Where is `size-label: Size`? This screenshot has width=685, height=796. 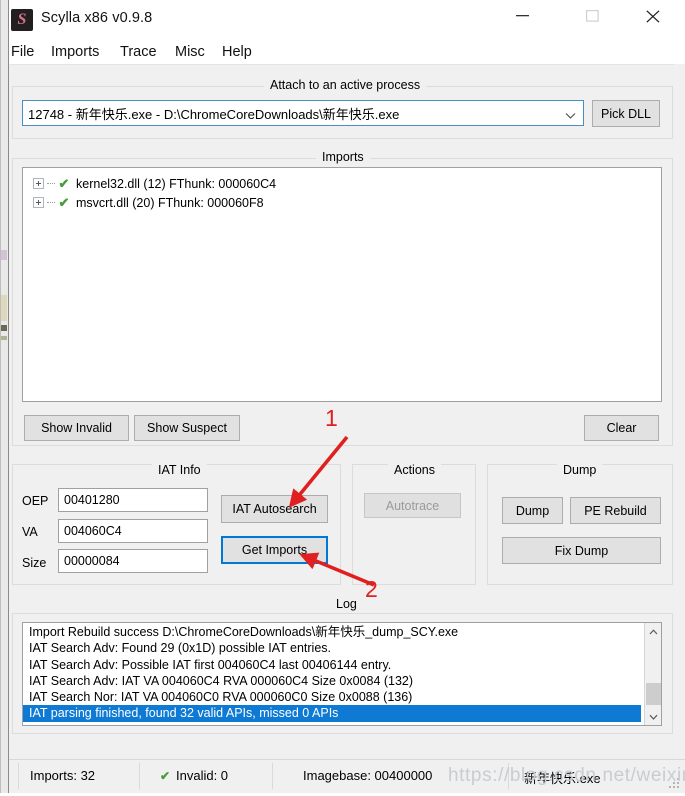 size-label: Size is located at coordinates (34, 563).